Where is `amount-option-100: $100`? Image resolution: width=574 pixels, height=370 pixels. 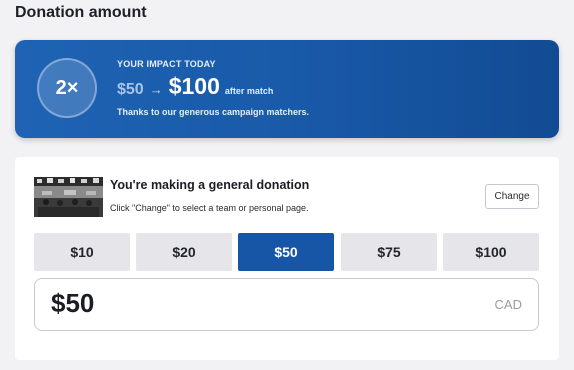 amount-option-100: $100 is located at coordinates (491, 252).